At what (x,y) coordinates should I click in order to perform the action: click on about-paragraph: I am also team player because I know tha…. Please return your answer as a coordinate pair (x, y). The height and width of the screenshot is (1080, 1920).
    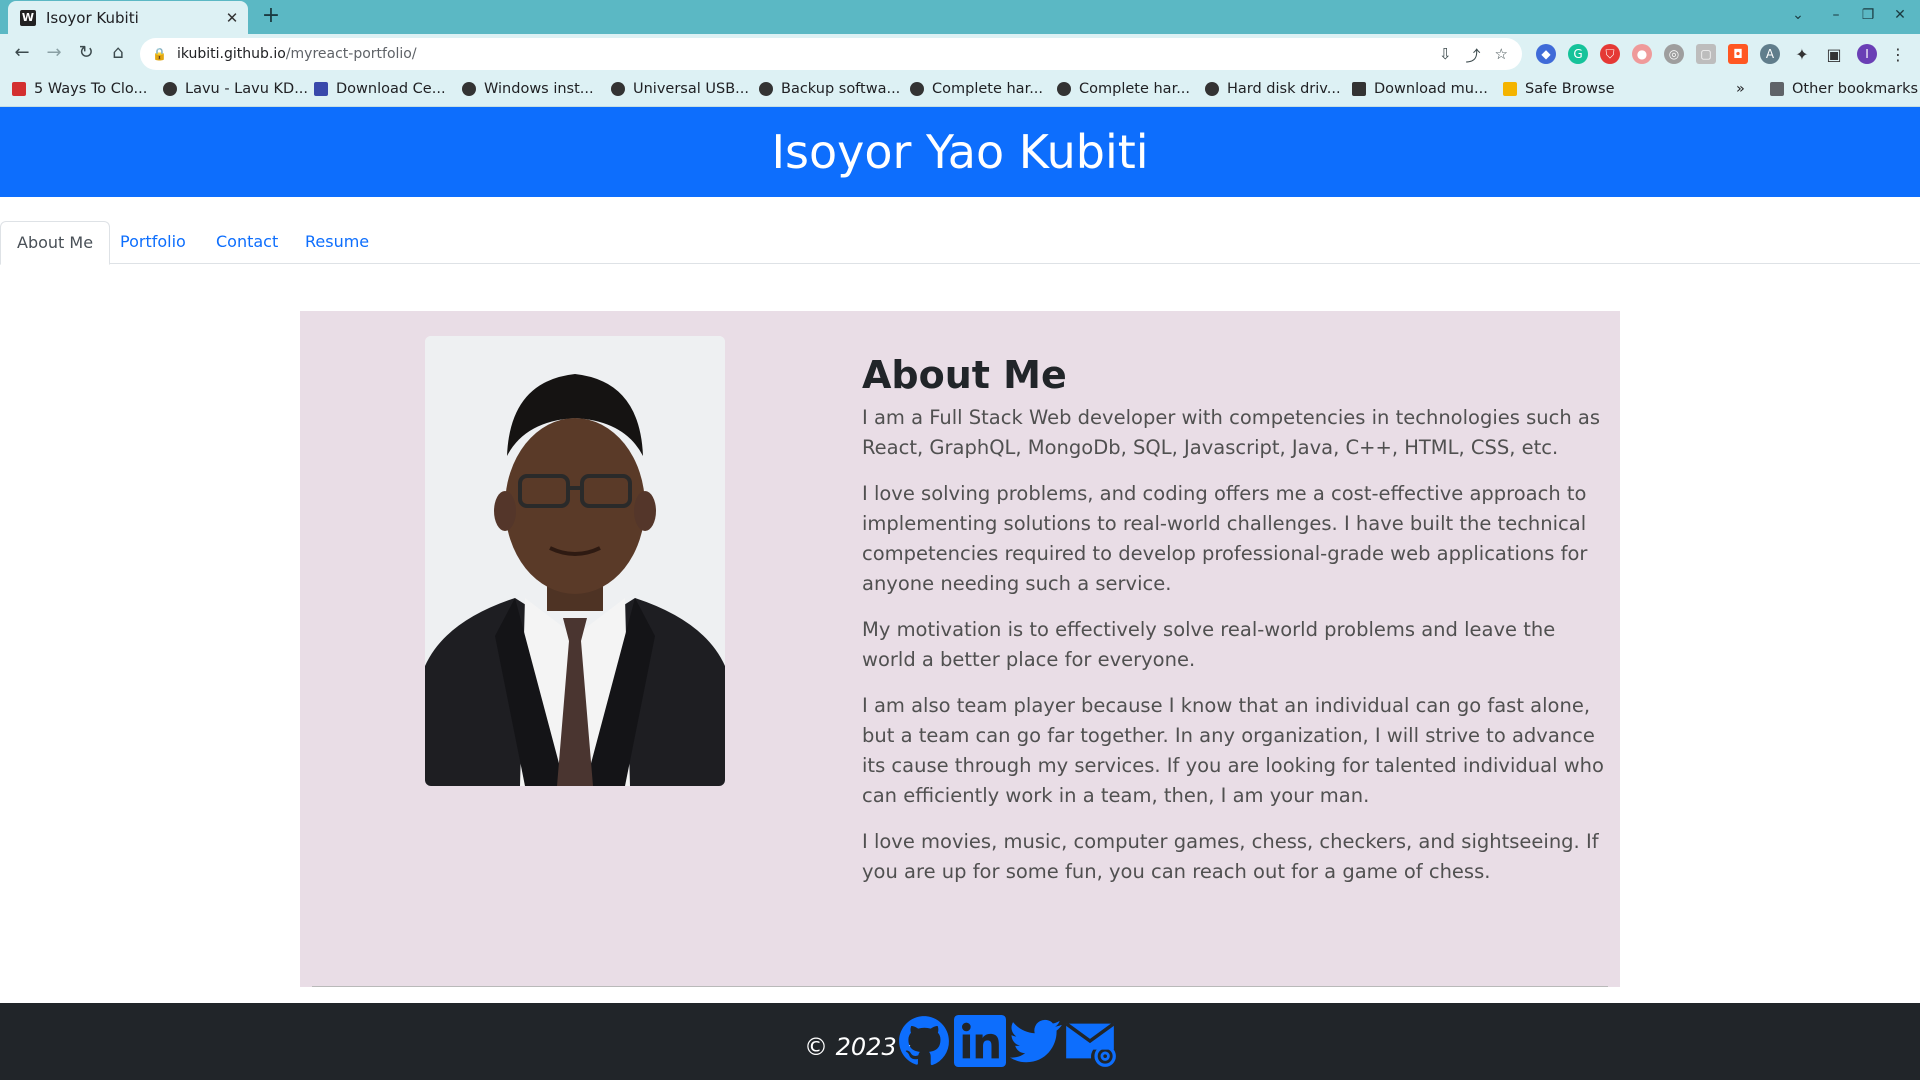
    Looking at the image, I should click on (1233, 750).